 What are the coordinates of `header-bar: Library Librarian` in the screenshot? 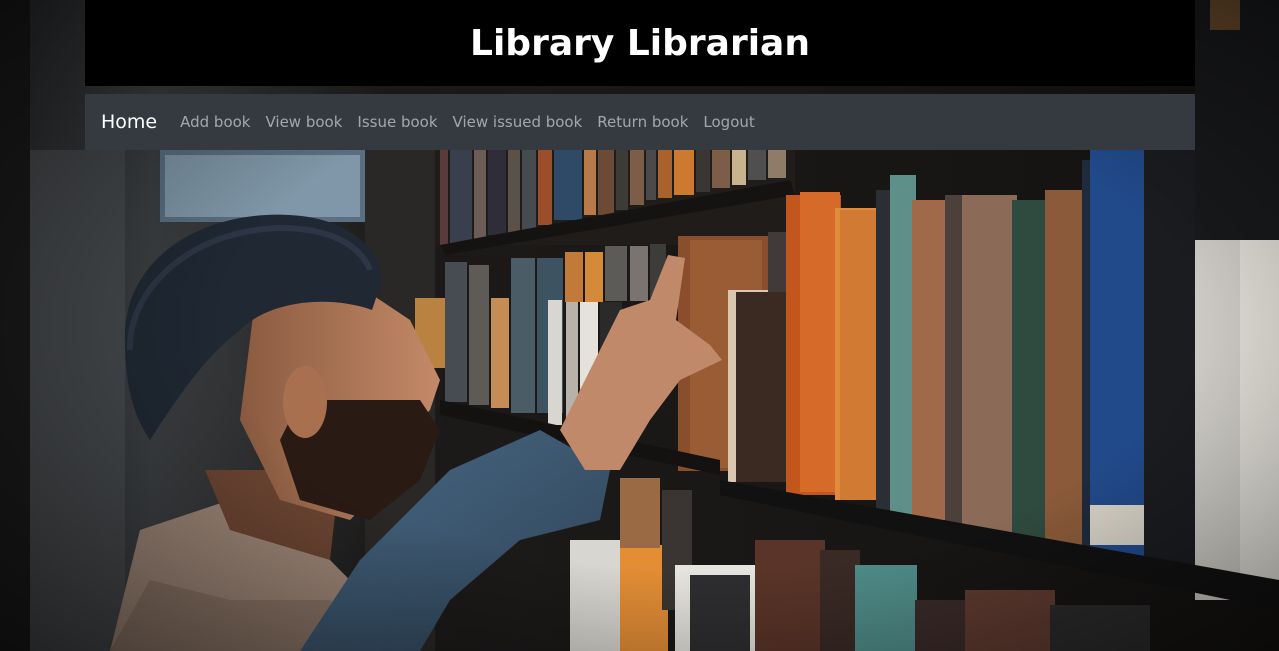 It's located at (640, 43).